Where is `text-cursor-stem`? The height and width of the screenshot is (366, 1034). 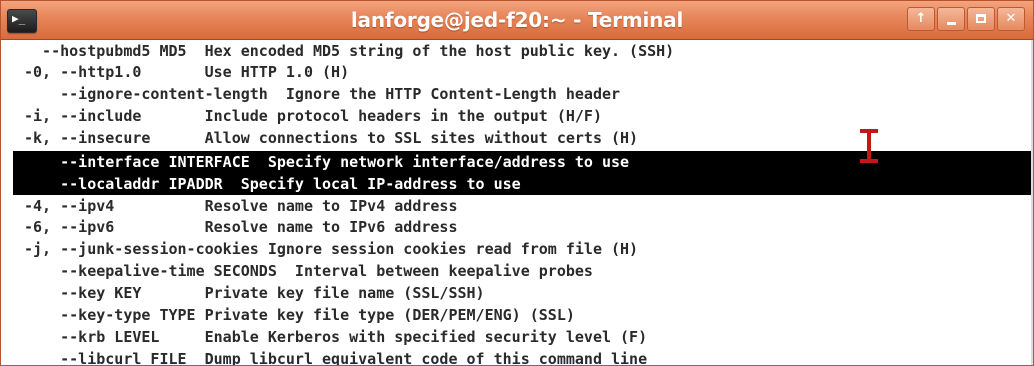
text-cursor-stem is located at coordinates (869, 146).